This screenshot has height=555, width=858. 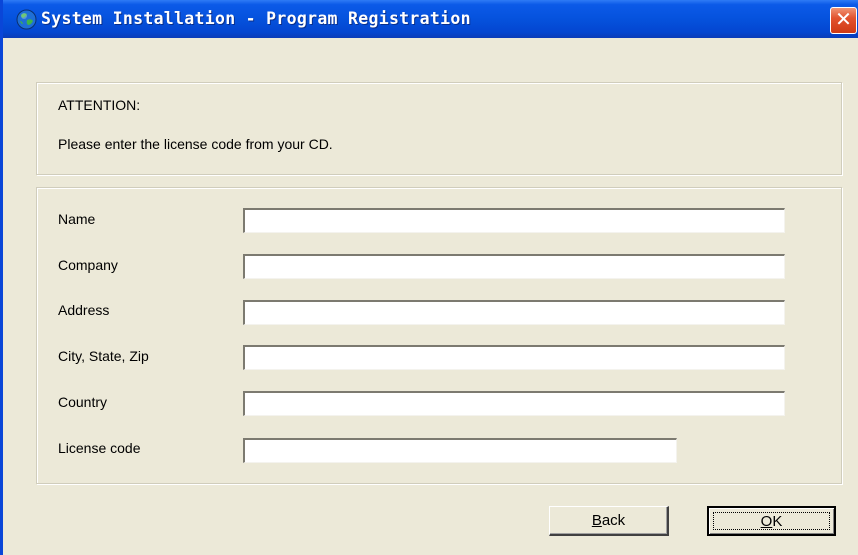 What do you see at coordinates (613, 520) in the screenshot?
I see `back-label-rest: ack` at bounding box center [613, 520].